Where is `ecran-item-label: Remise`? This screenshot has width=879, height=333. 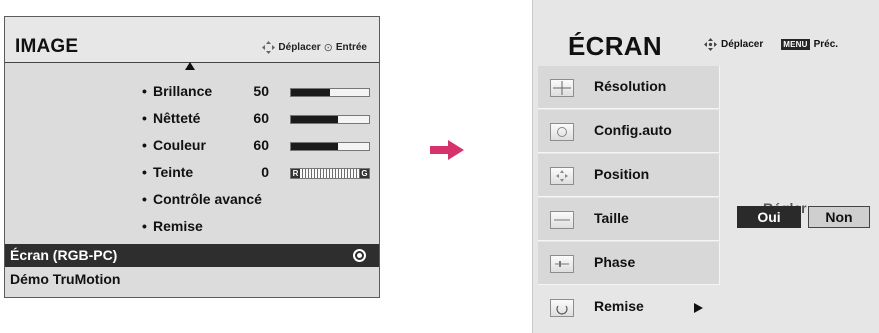 ecran-item-label: Remise is located at coordinates (619, 306).